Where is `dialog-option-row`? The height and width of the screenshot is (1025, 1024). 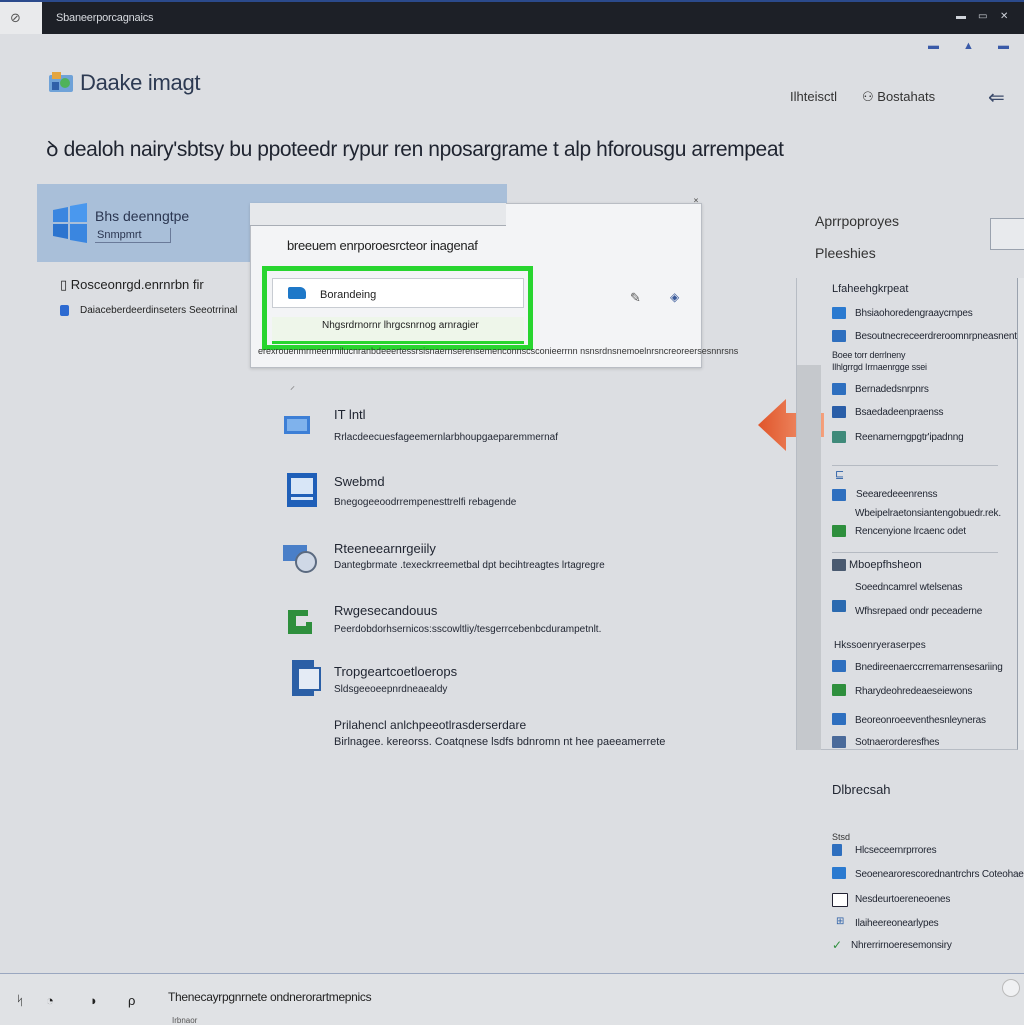 dialog-option-row is located at coordinates (398, 293).